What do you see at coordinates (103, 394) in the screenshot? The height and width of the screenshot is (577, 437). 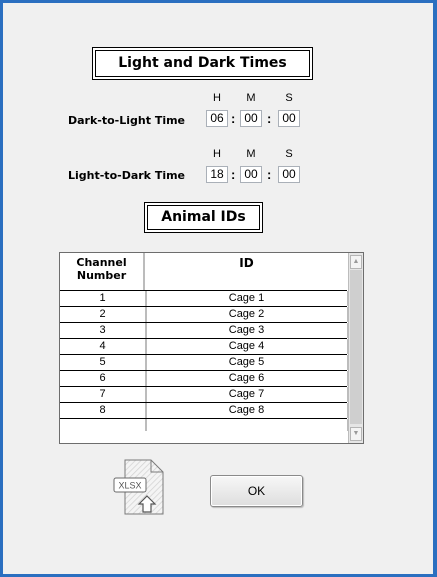 I see `channel-number-cell: 7` at bounding box center [103, 394].